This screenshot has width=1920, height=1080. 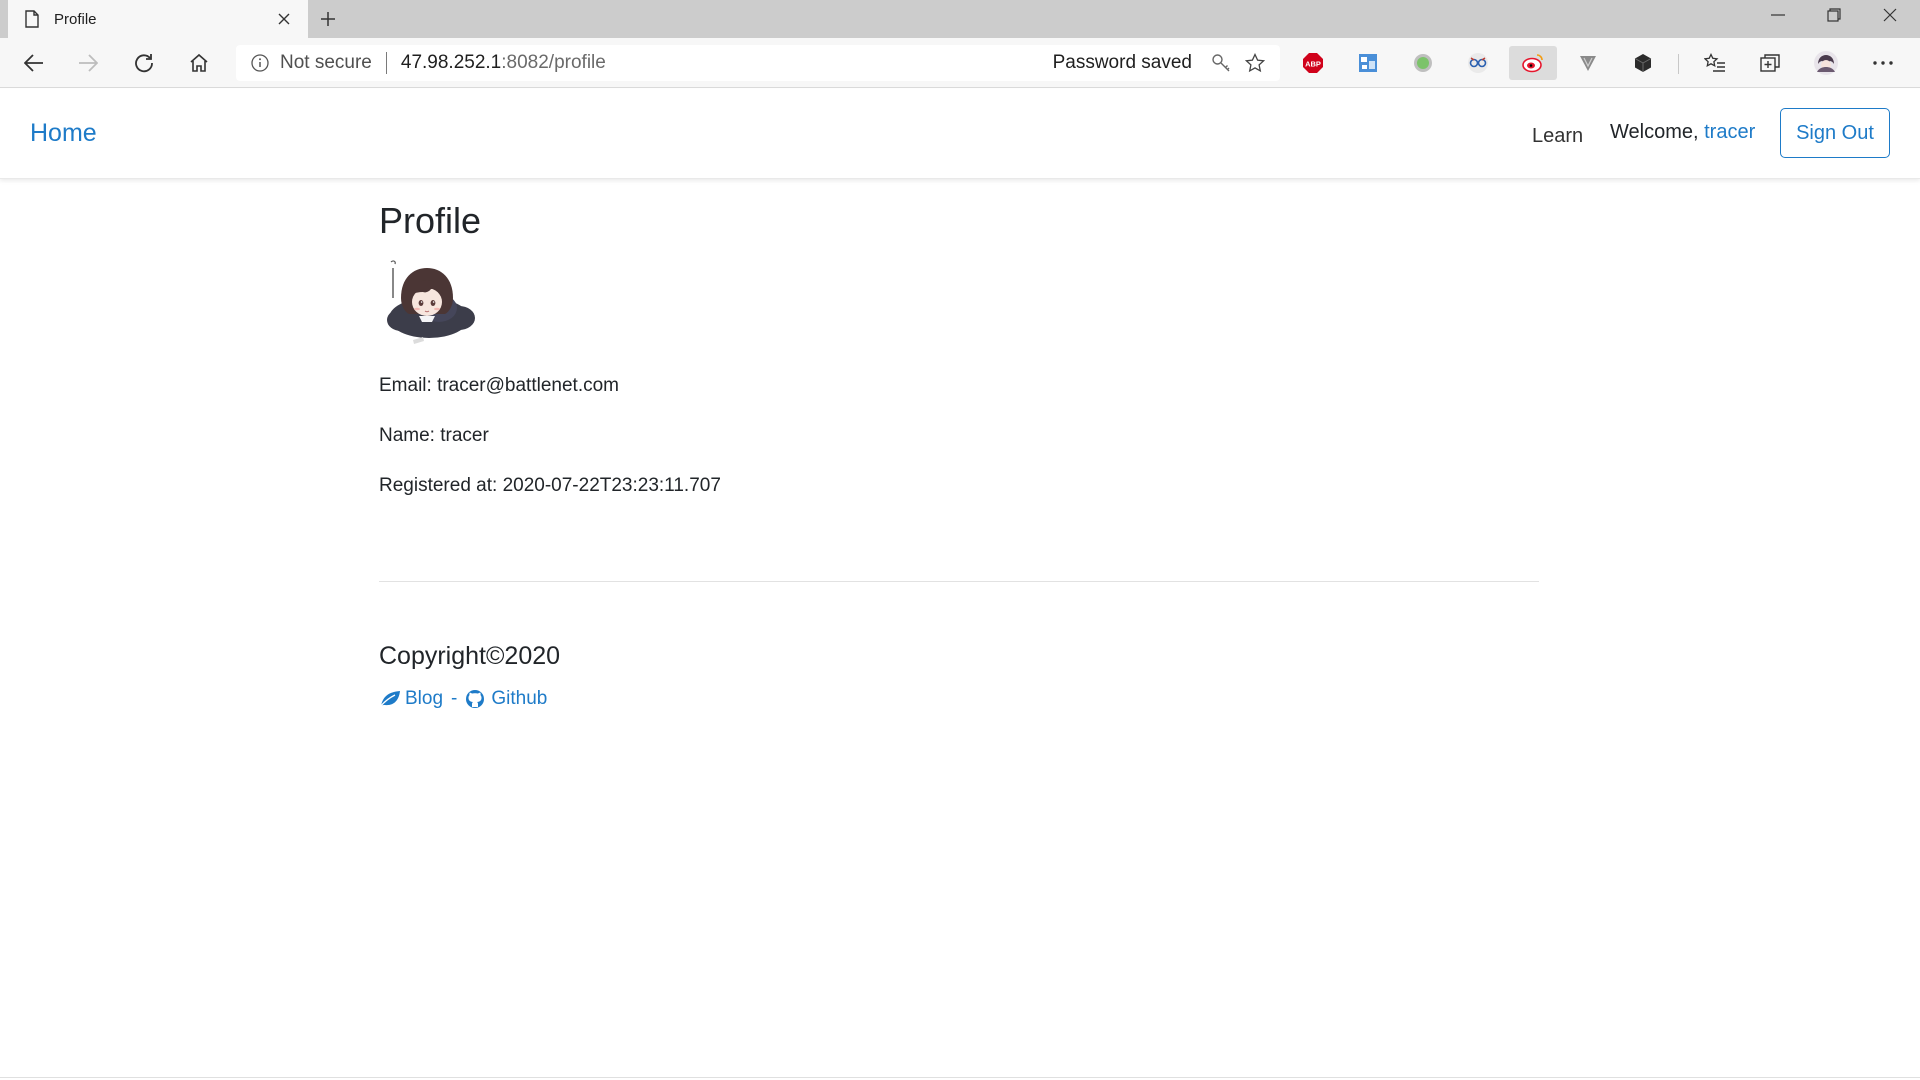 I want to click on window-bottom-edge, so click(x=960, y=1077).